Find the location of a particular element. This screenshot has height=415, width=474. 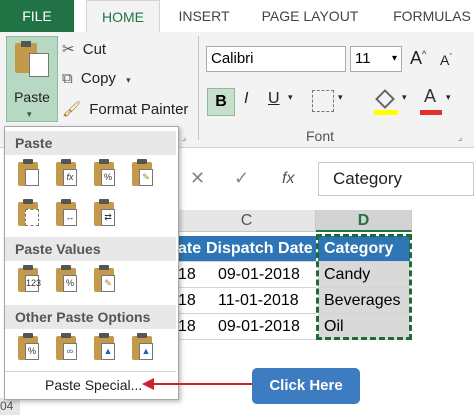

paste-formatting-icon: % is located at coordinates (29, 348).